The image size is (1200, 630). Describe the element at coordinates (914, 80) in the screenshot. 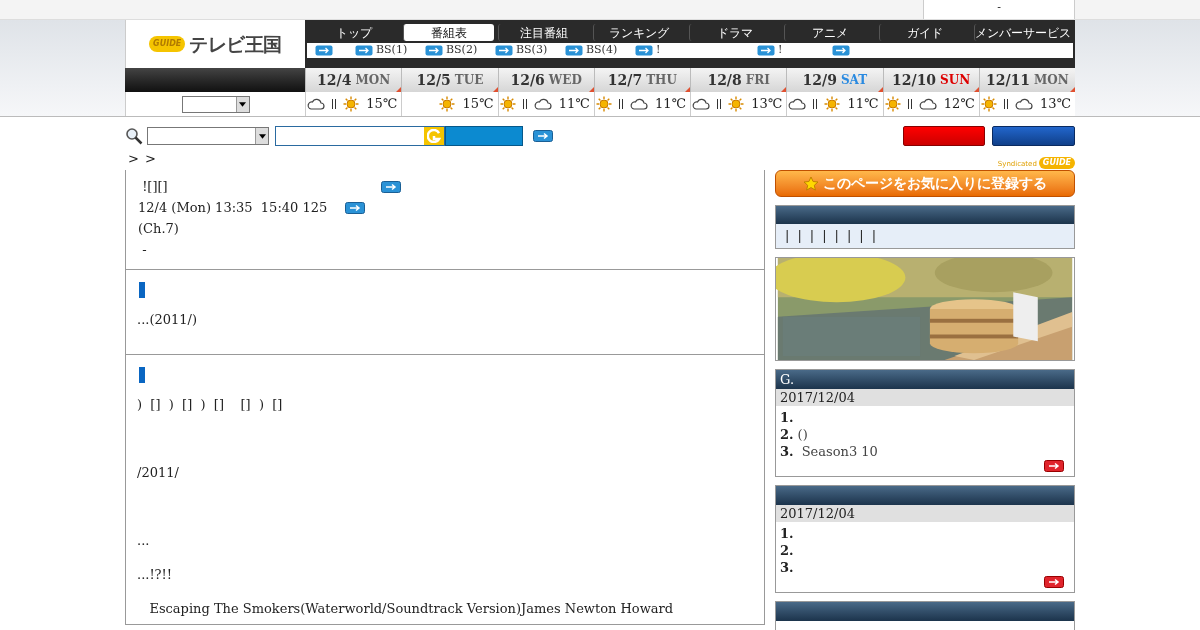

I see `date-text: 12/10` at that location.